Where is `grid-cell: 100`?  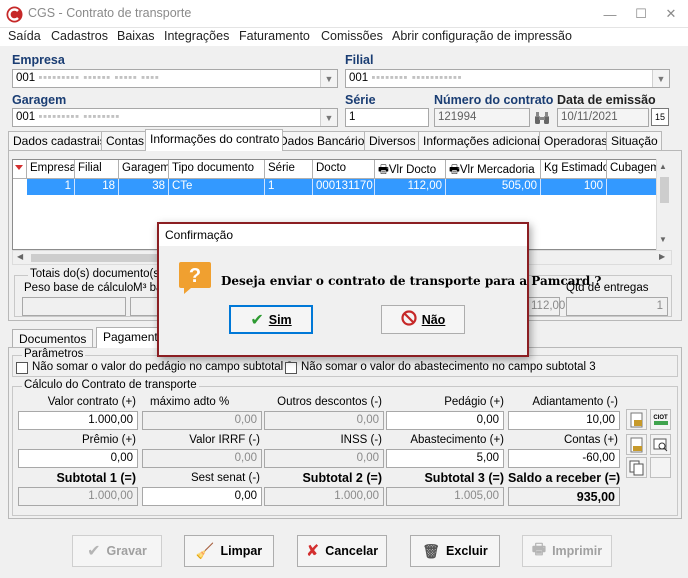 grid-cell: 100 is located at coordinates (574, 187).